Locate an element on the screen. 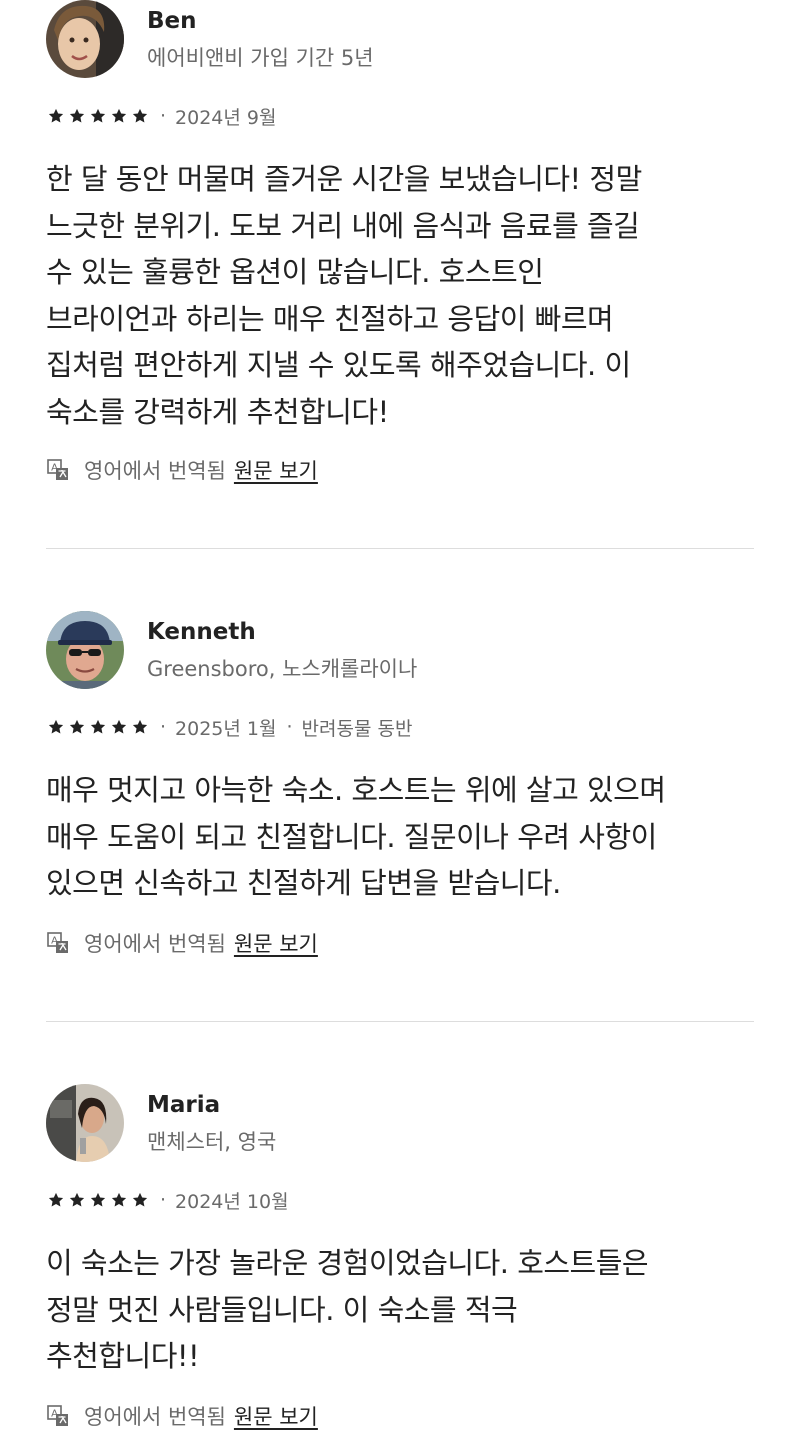 Image resolution: width=800 pixels, height=1446 pixels. reviewer-name: Kenneth is located at coordinates (201, 632).